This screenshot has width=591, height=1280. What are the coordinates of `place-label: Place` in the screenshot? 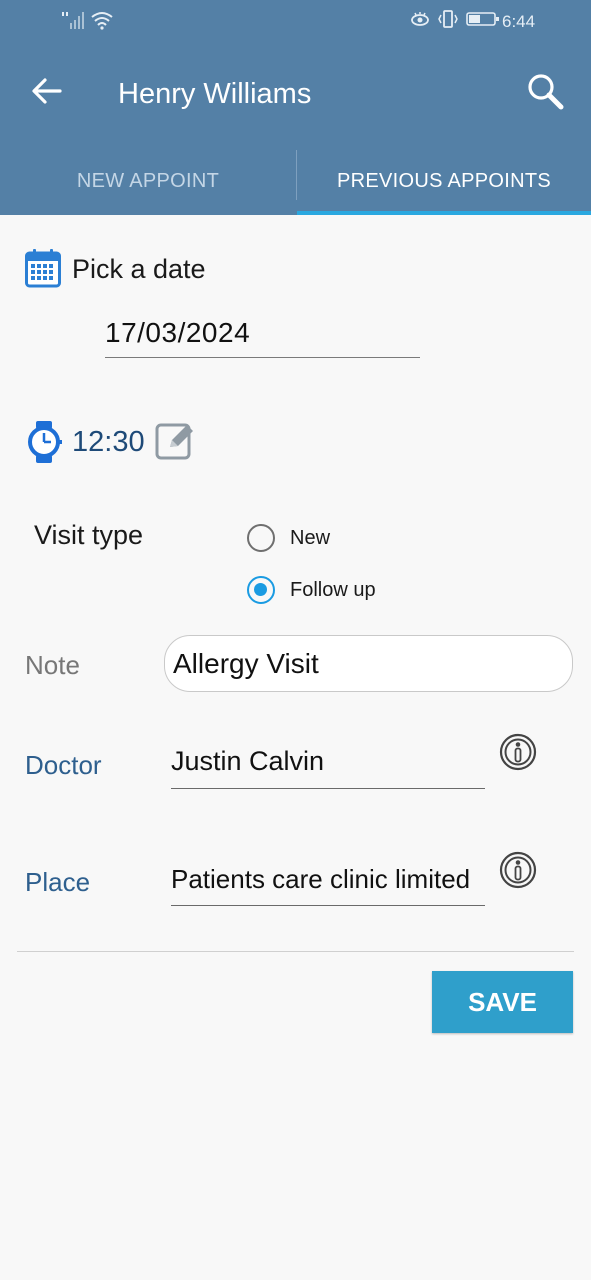 It's located at (58, 882).